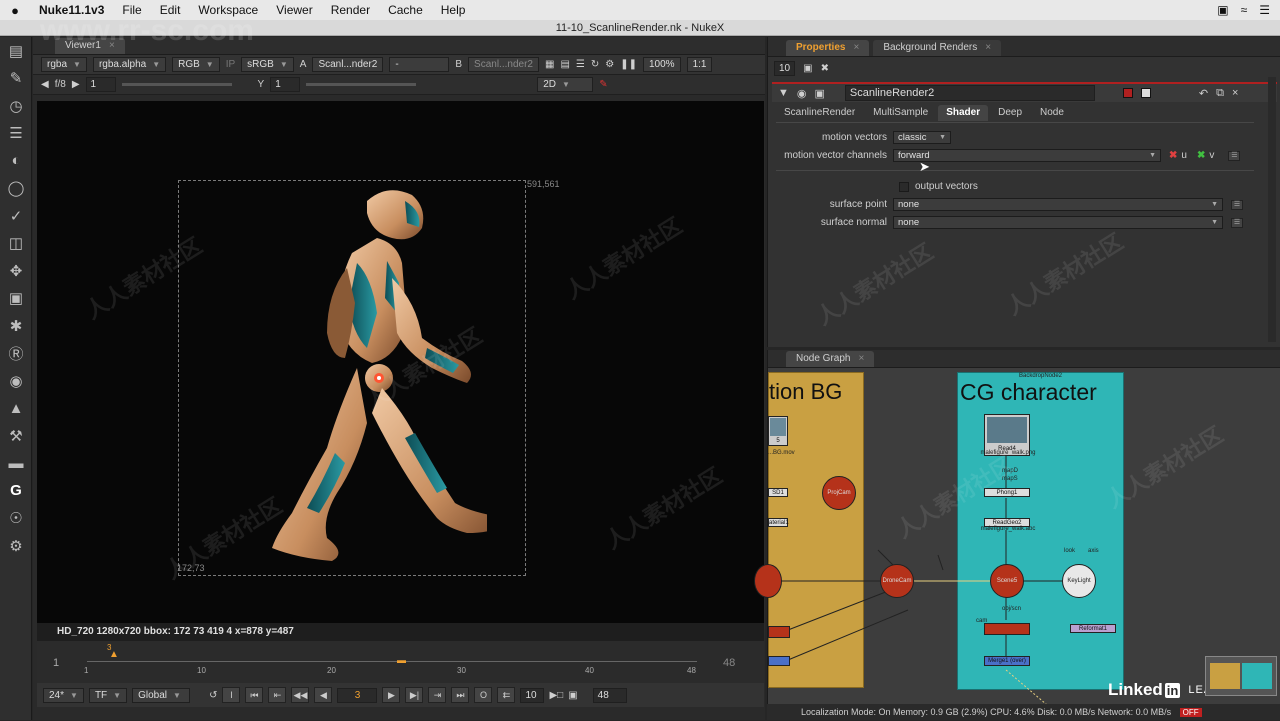 The height and width of the screenshot is (721, 1280). What do you see at coordinates (819, 113) in the screenshot?
I see `tab-scanlinerender: ScanlineRender` at bounding box center [819, 113].